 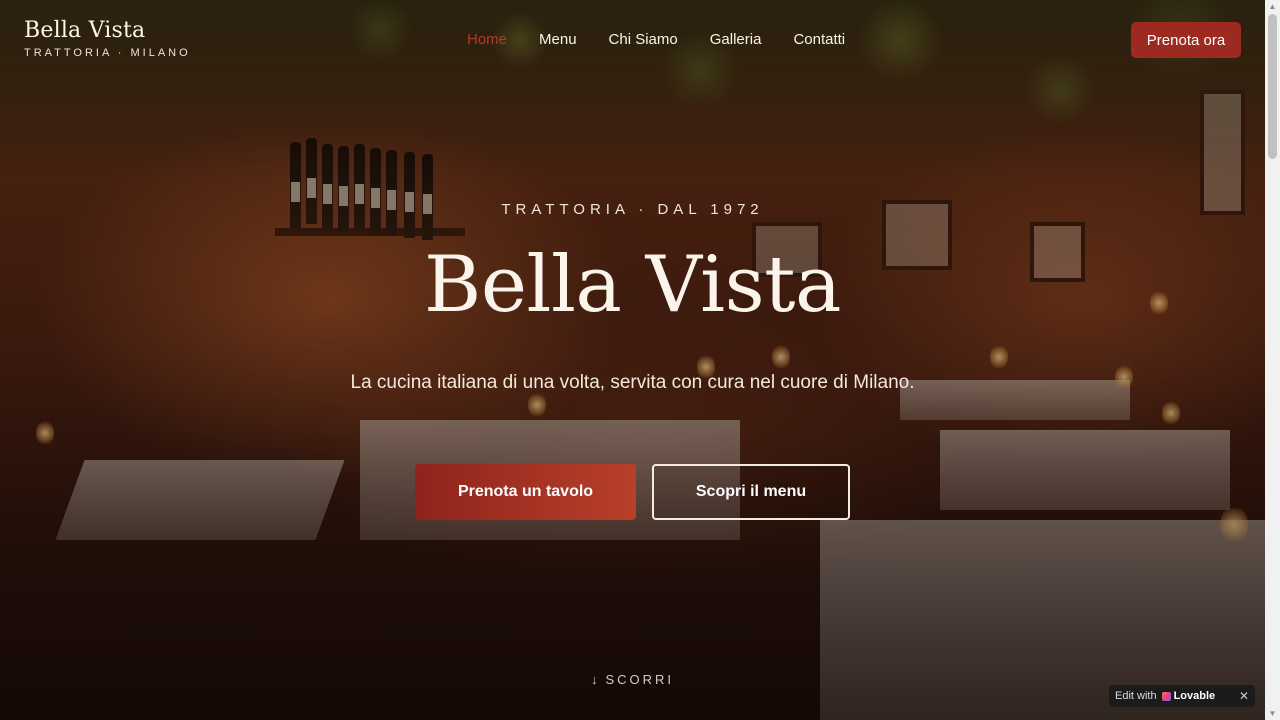 What do you see at coordinates (107, 53) in the screenshot?
I see `brand-tagline: TRATTORIA · MILANO` at bounding box center [107, 53].